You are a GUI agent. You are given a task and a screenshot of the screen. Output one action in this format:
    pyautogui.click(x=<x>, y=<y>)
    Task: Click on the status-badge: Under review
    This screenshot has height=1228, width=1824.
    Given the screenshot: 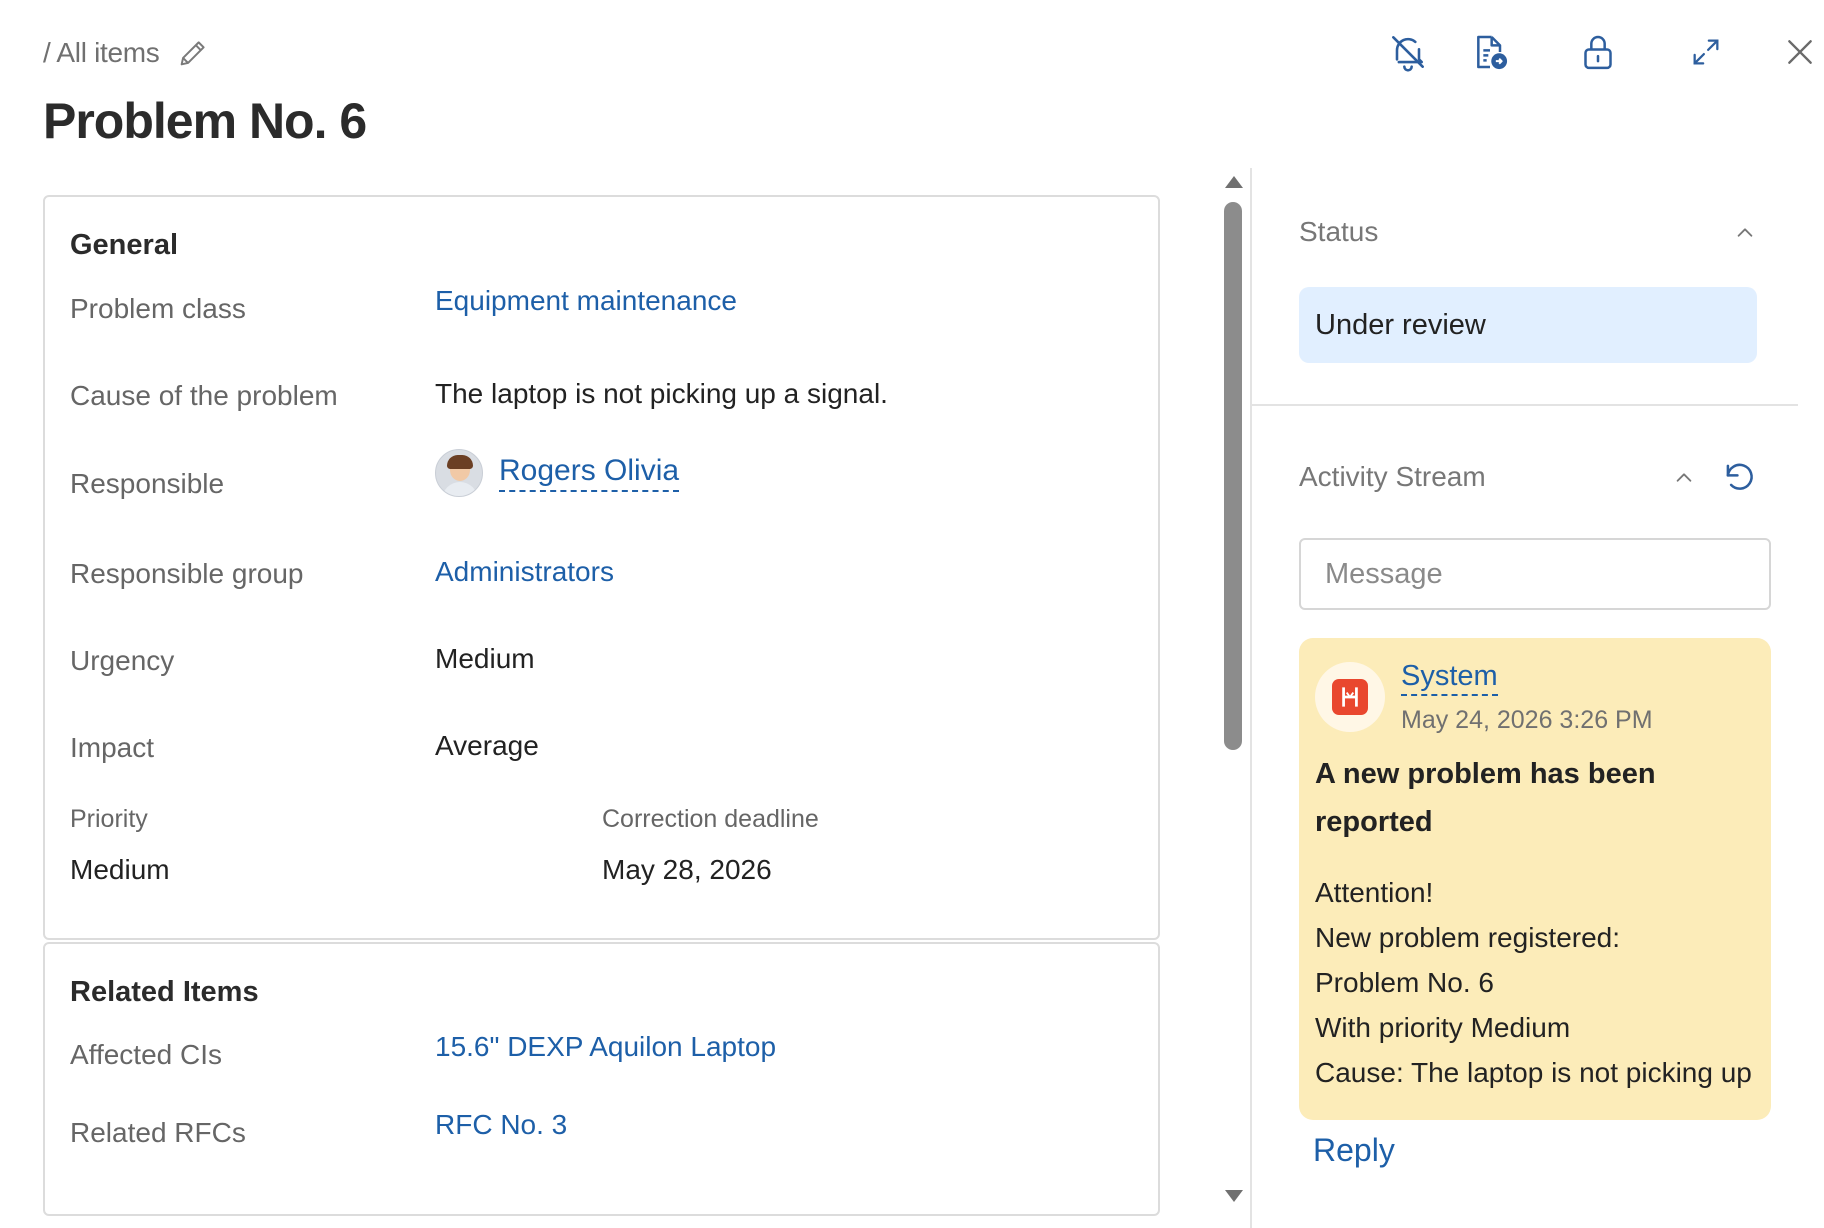 What is the action you would take?
    pyautogui.click(x=1528, y=325)
    